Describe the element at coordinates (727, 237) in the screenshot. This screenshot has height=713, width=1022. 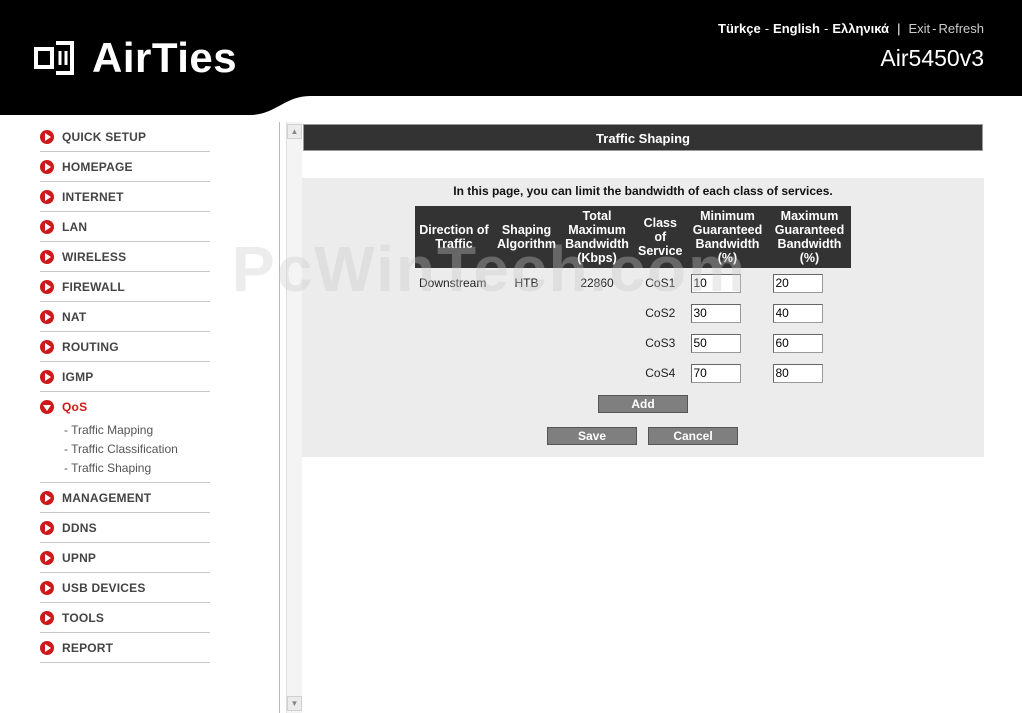
I see `column-header: Minimum Guaranteed Bandwidth (%)` at that location.